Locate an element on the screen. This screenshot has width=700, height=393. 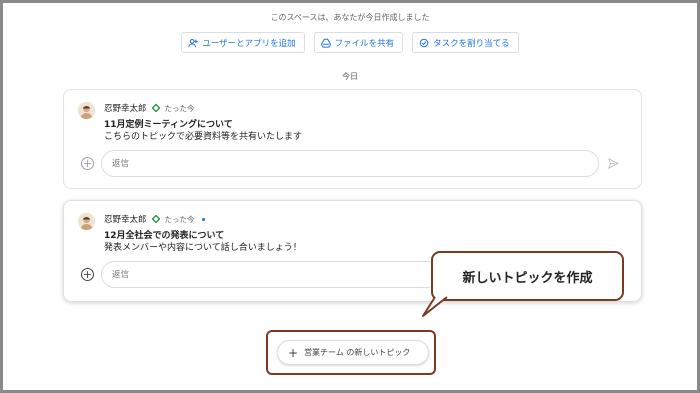
space-created-notice: このスペースは、あなたが今日作成しました is located at coordinates (350, 17).